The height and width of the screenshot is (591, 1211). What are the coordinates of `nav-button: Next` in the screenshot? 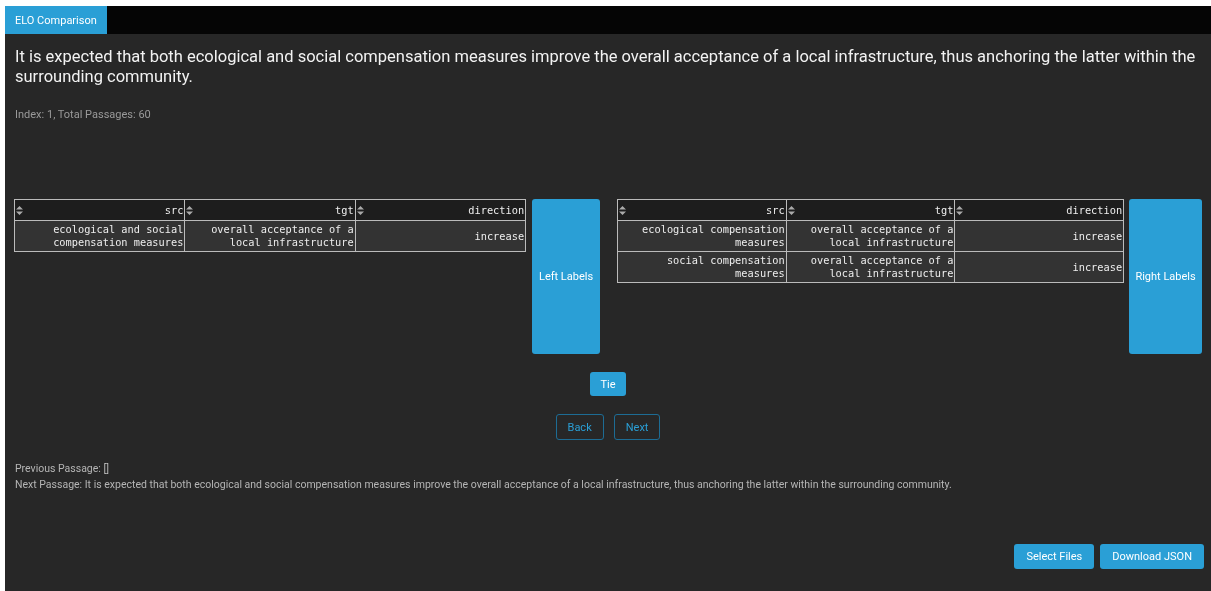 It's located at (637, 427).